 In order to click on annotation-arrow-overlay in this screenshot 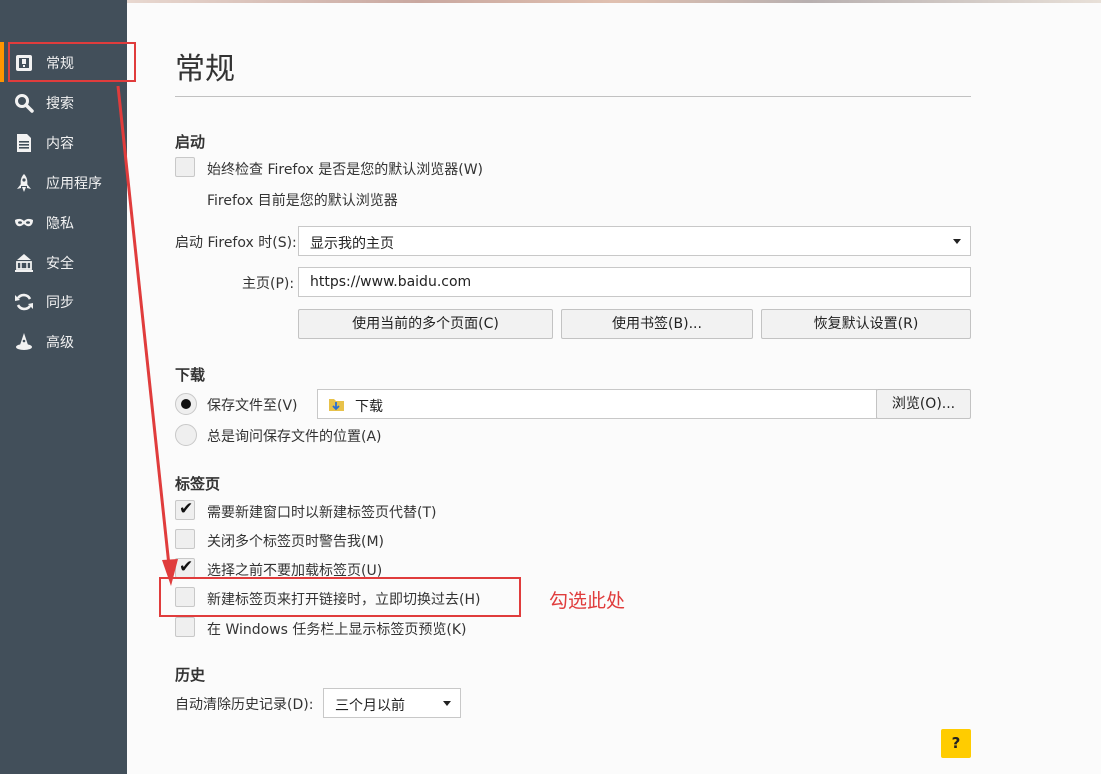, I will do `click(147, 335)`.